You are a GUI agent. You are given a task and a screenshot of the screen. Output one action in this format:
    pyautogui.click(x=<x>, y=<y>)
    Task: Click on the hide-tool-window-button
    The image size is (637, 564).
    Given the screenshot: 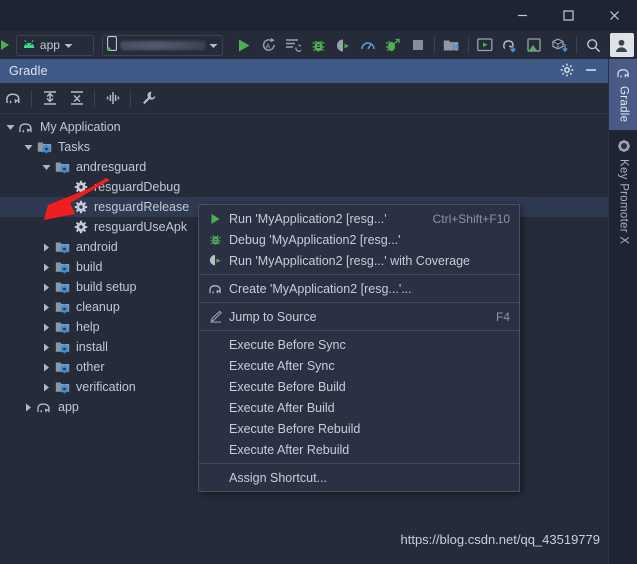 What is the action you would take?
    pyautogui.click(x=591, y=71)
    